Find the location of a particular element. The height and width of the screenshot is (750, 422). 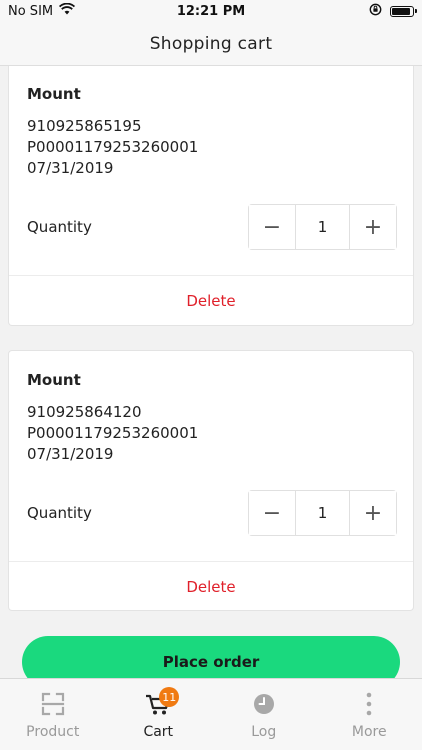

status-left: No SIM is located at coordinates (42, 10).